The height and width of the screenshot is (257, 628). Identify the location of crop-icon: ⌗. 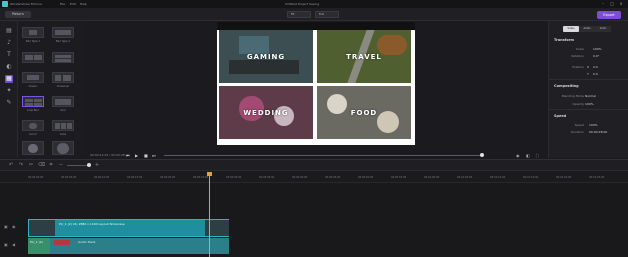
(51, 165).